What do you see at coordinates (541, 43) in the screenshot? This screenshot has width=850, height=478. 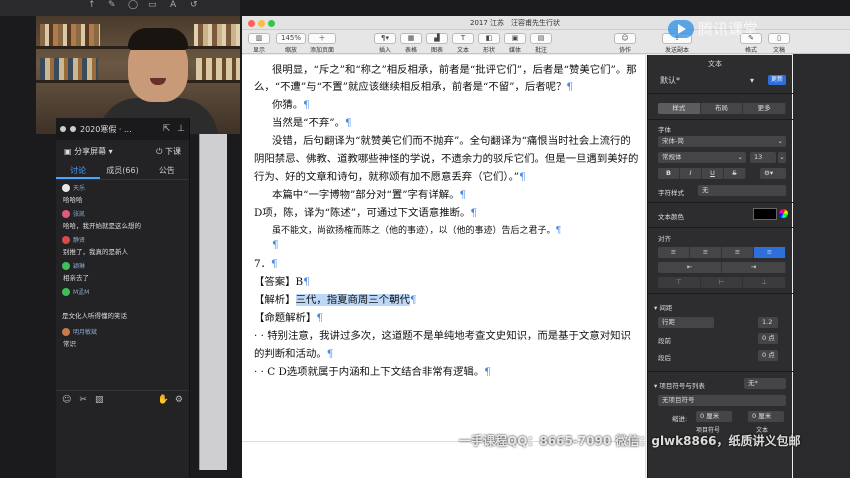 I see `comment-button: ▤ 批注` at bounding box center [541, 43].